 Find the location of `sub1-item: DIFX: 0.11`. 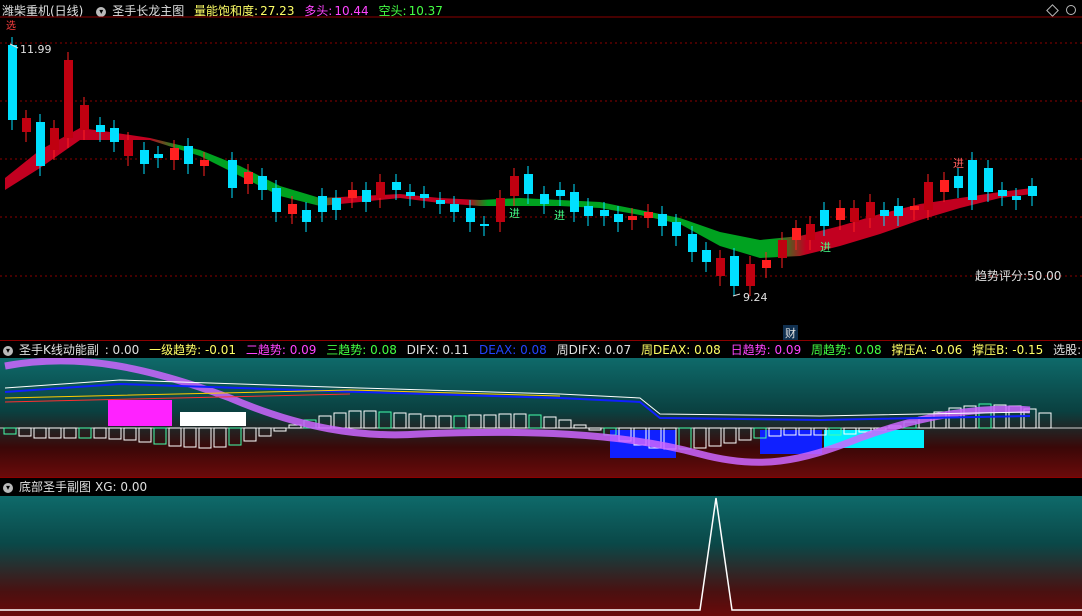

sub1-item: DIFX: 0.11 is located at coordinates (438, 350).